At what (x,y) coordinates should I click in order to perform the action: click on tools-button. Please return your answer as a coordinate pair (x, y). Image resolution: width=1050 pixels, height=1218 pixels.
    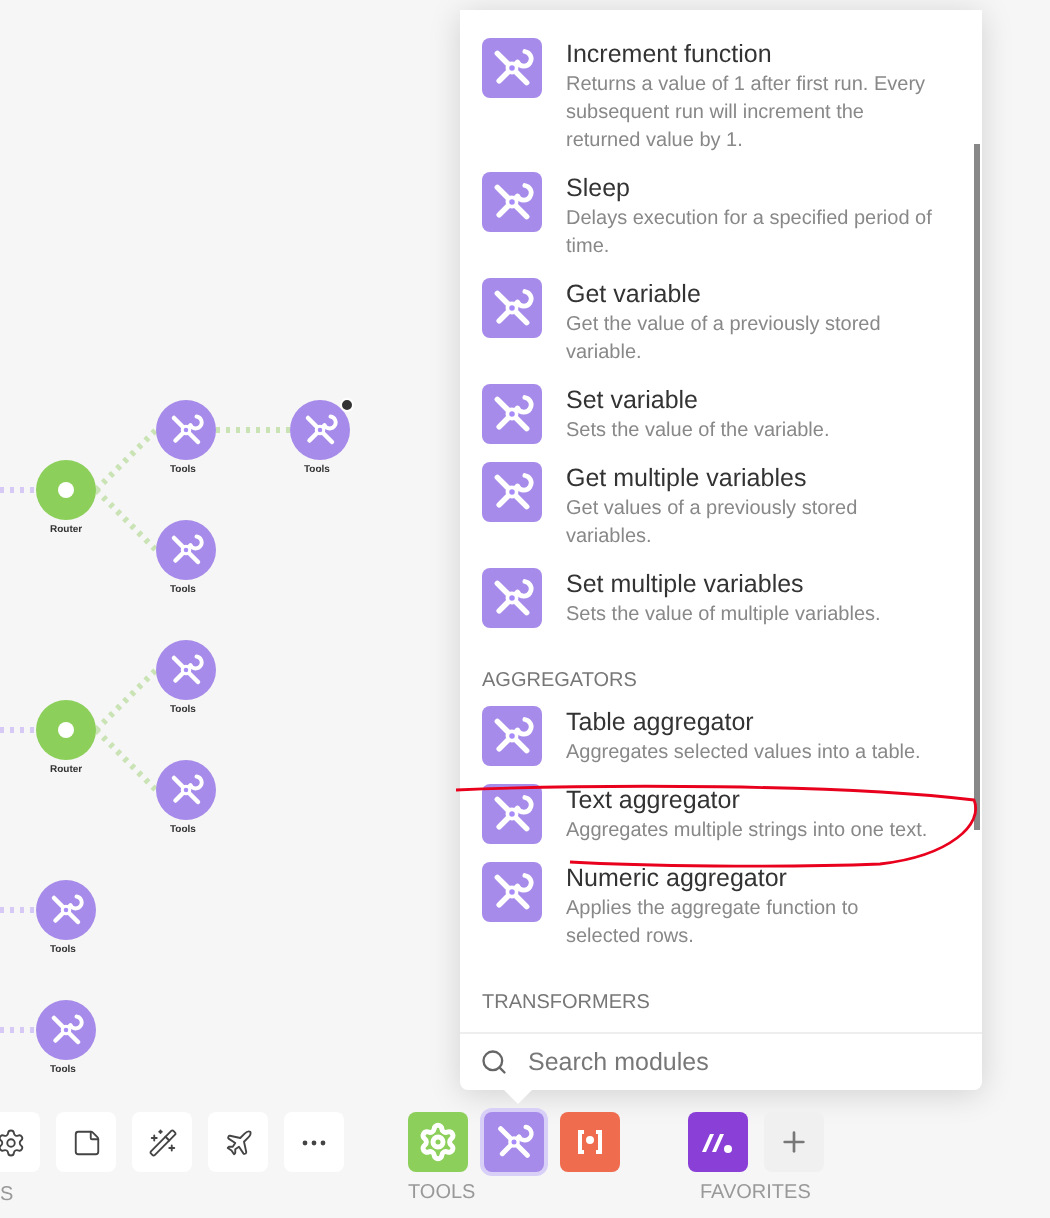
    Looking at the image, I should click on (514, 1142).